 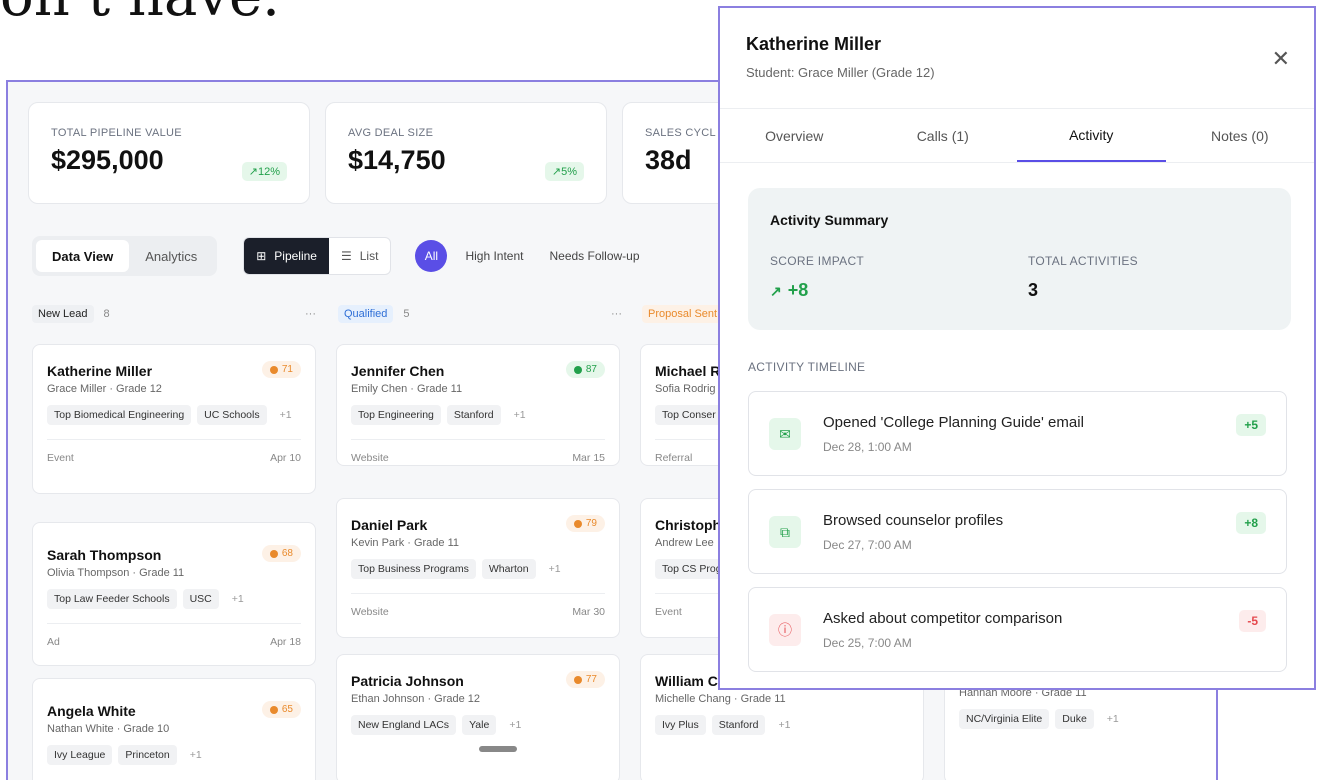 What do you see at coordinates (478, 725) in the screenshot?
I see `tag-list: New England LACs Yale +1` at bounding box center [478, 725].